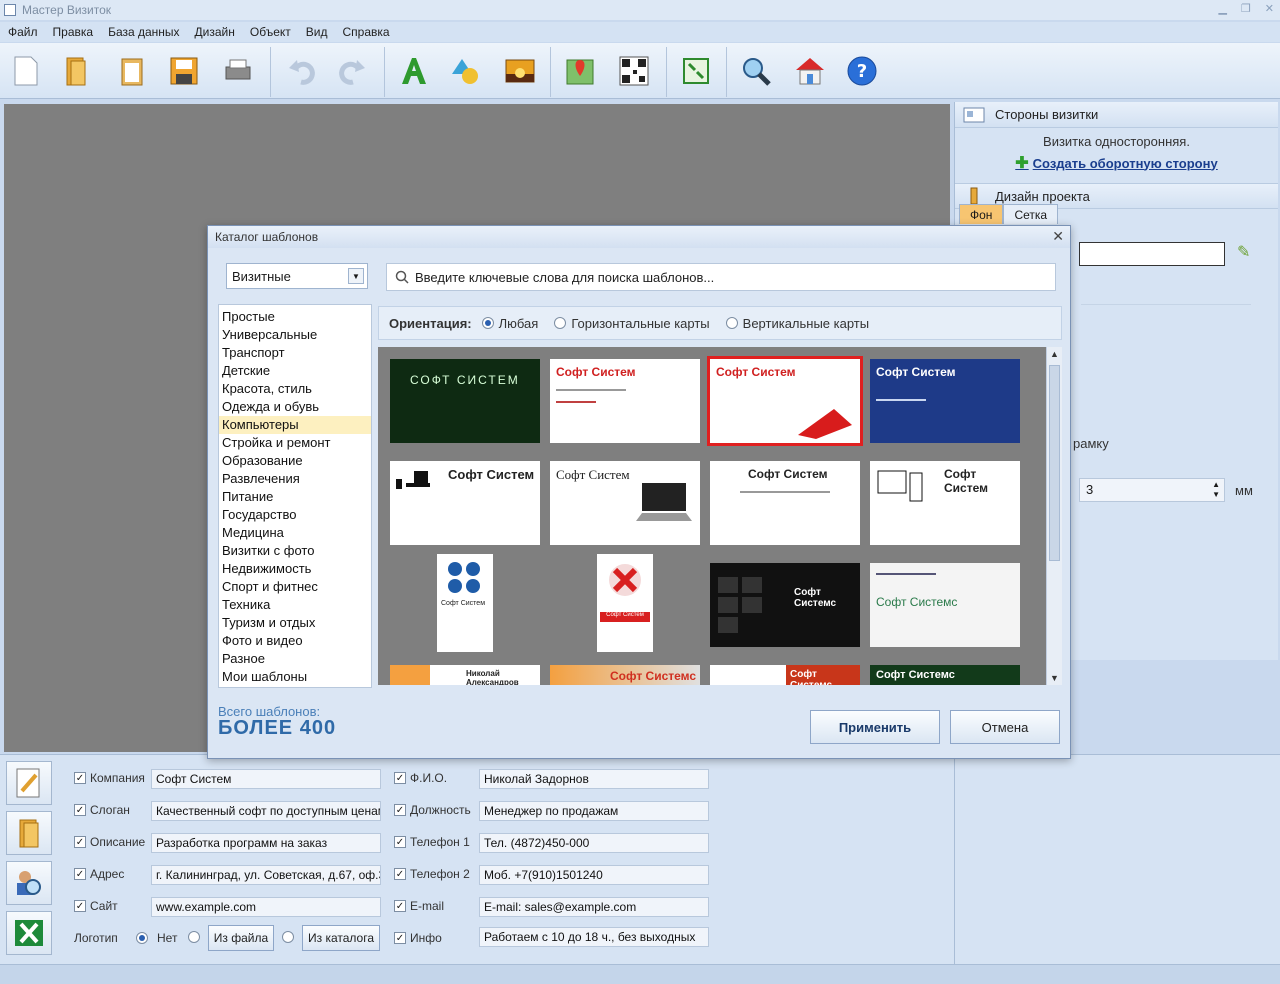  What do you see at coordinates (132, 71) in the screenshot?
I see `clipboard-icon` at bounding box center [132, 71].